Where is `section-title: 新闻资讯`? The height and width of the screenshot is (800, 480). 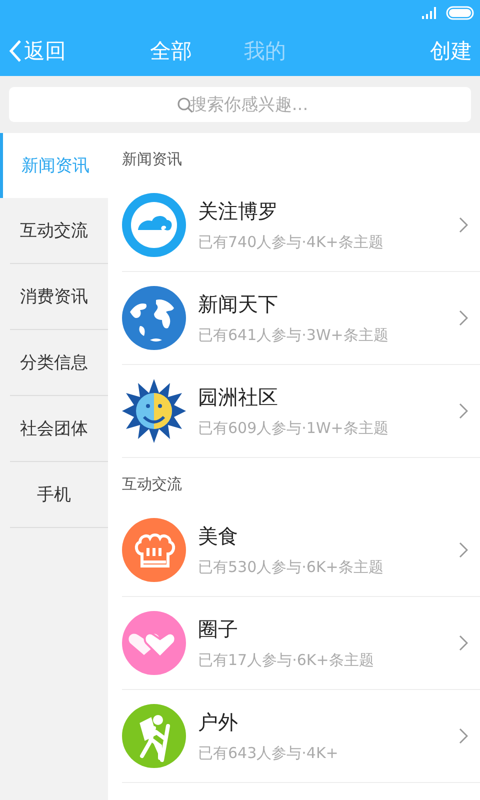
section-title: 新闻资讯 is located at coordinates (152, 159).